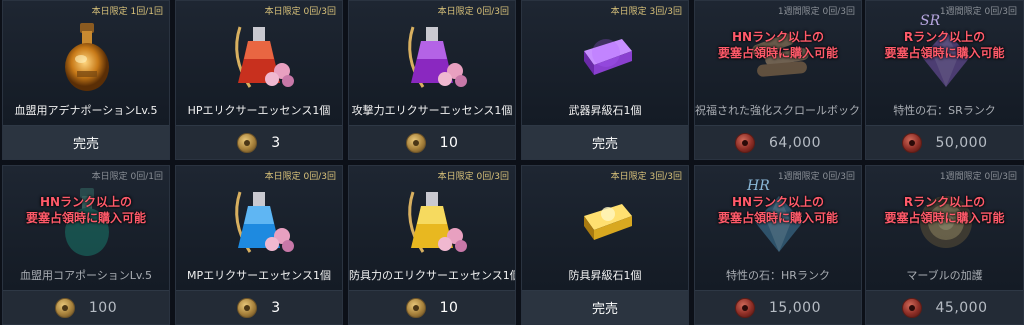  I want to click on mp-elixir-icon, so click(264, 222).